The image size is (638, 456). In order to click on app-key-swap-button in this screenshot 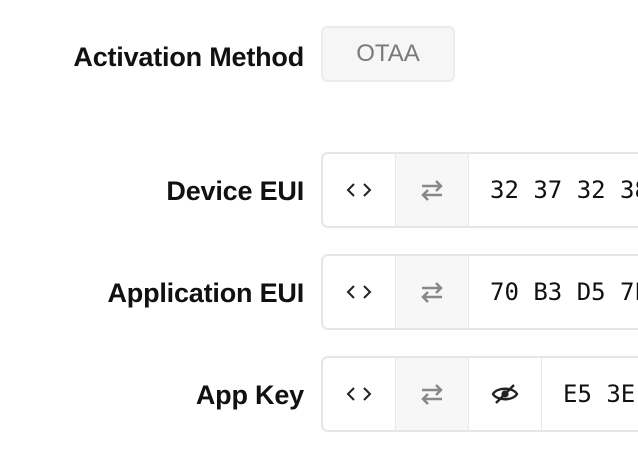, I will do `click(432, 394)`.